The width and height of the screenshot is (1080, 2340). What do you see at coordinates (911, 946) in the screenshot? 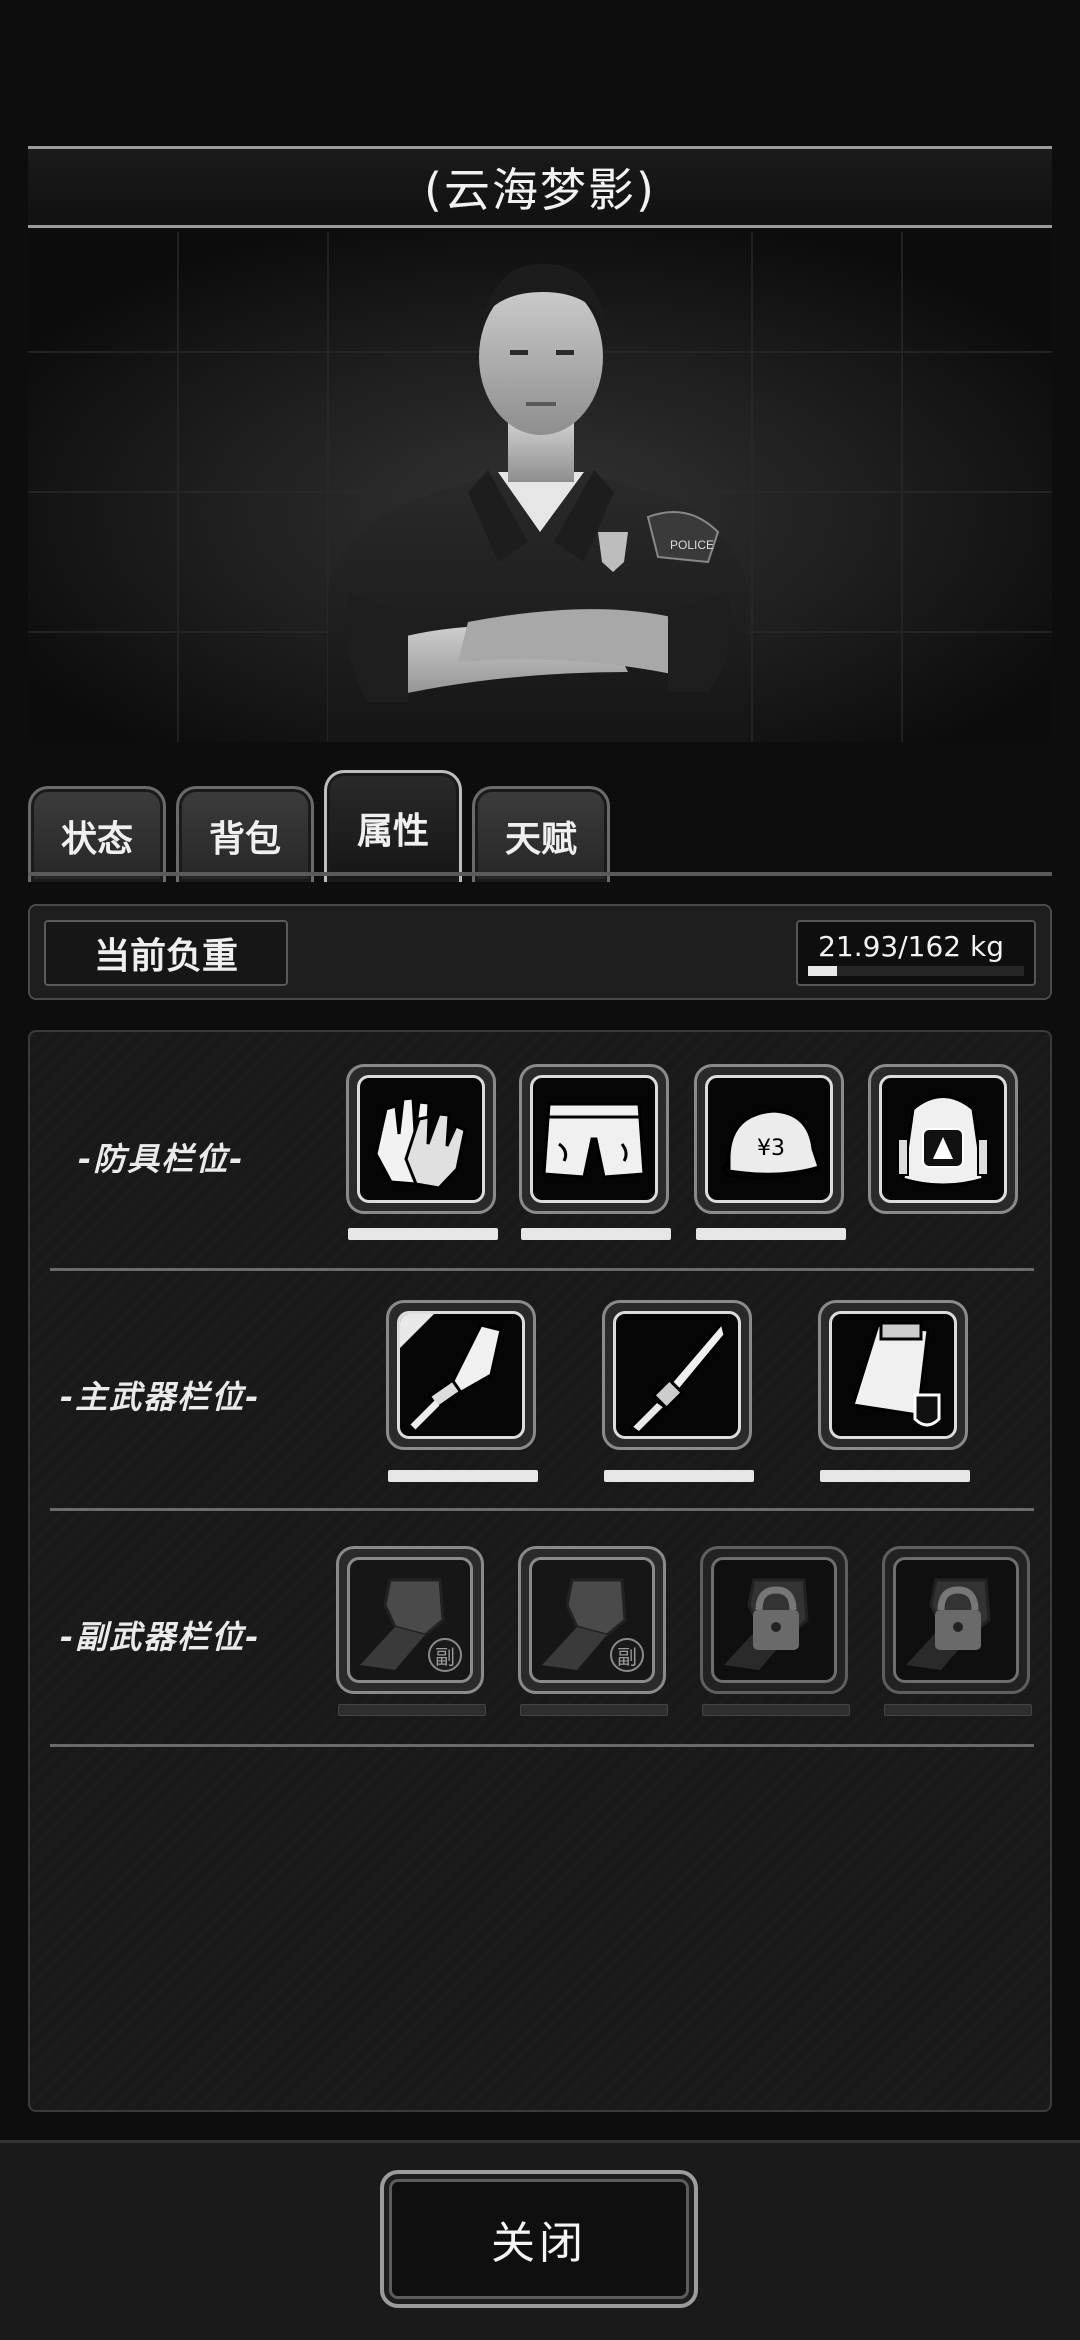
I see `weight-value: 21.93/162 kg` at bounding box center [911, 946].